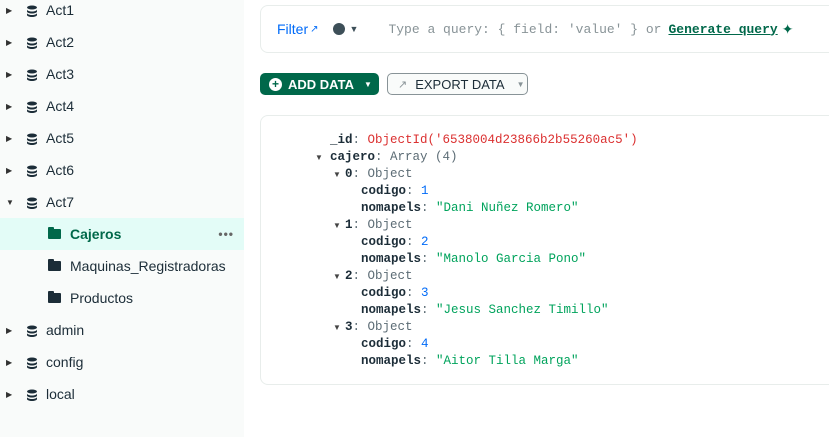 The height and width of the screenshot is (437, 829). I want to click on add-data-label: ADD DATA, so click(321, 84).